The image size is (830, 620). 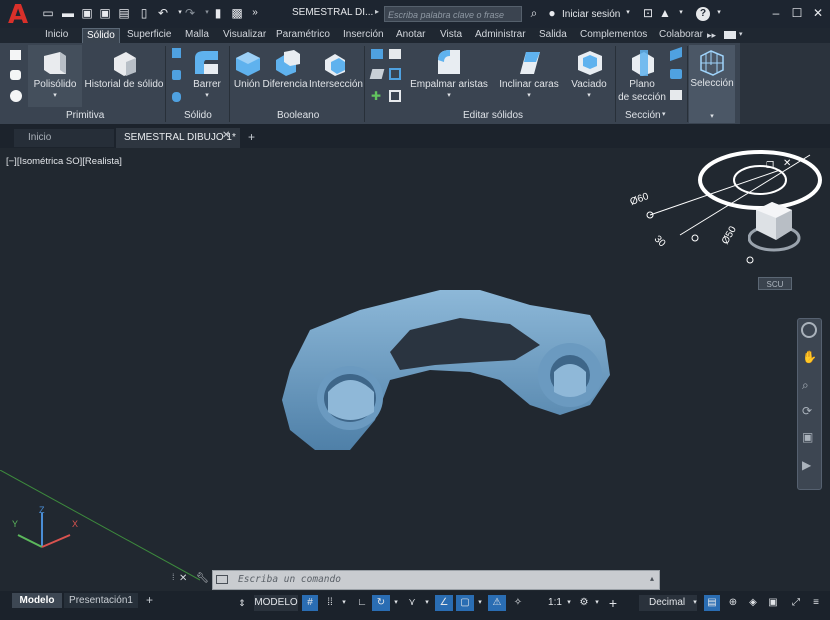 I want to click on revolve-icon, so click(x=176, y=75).